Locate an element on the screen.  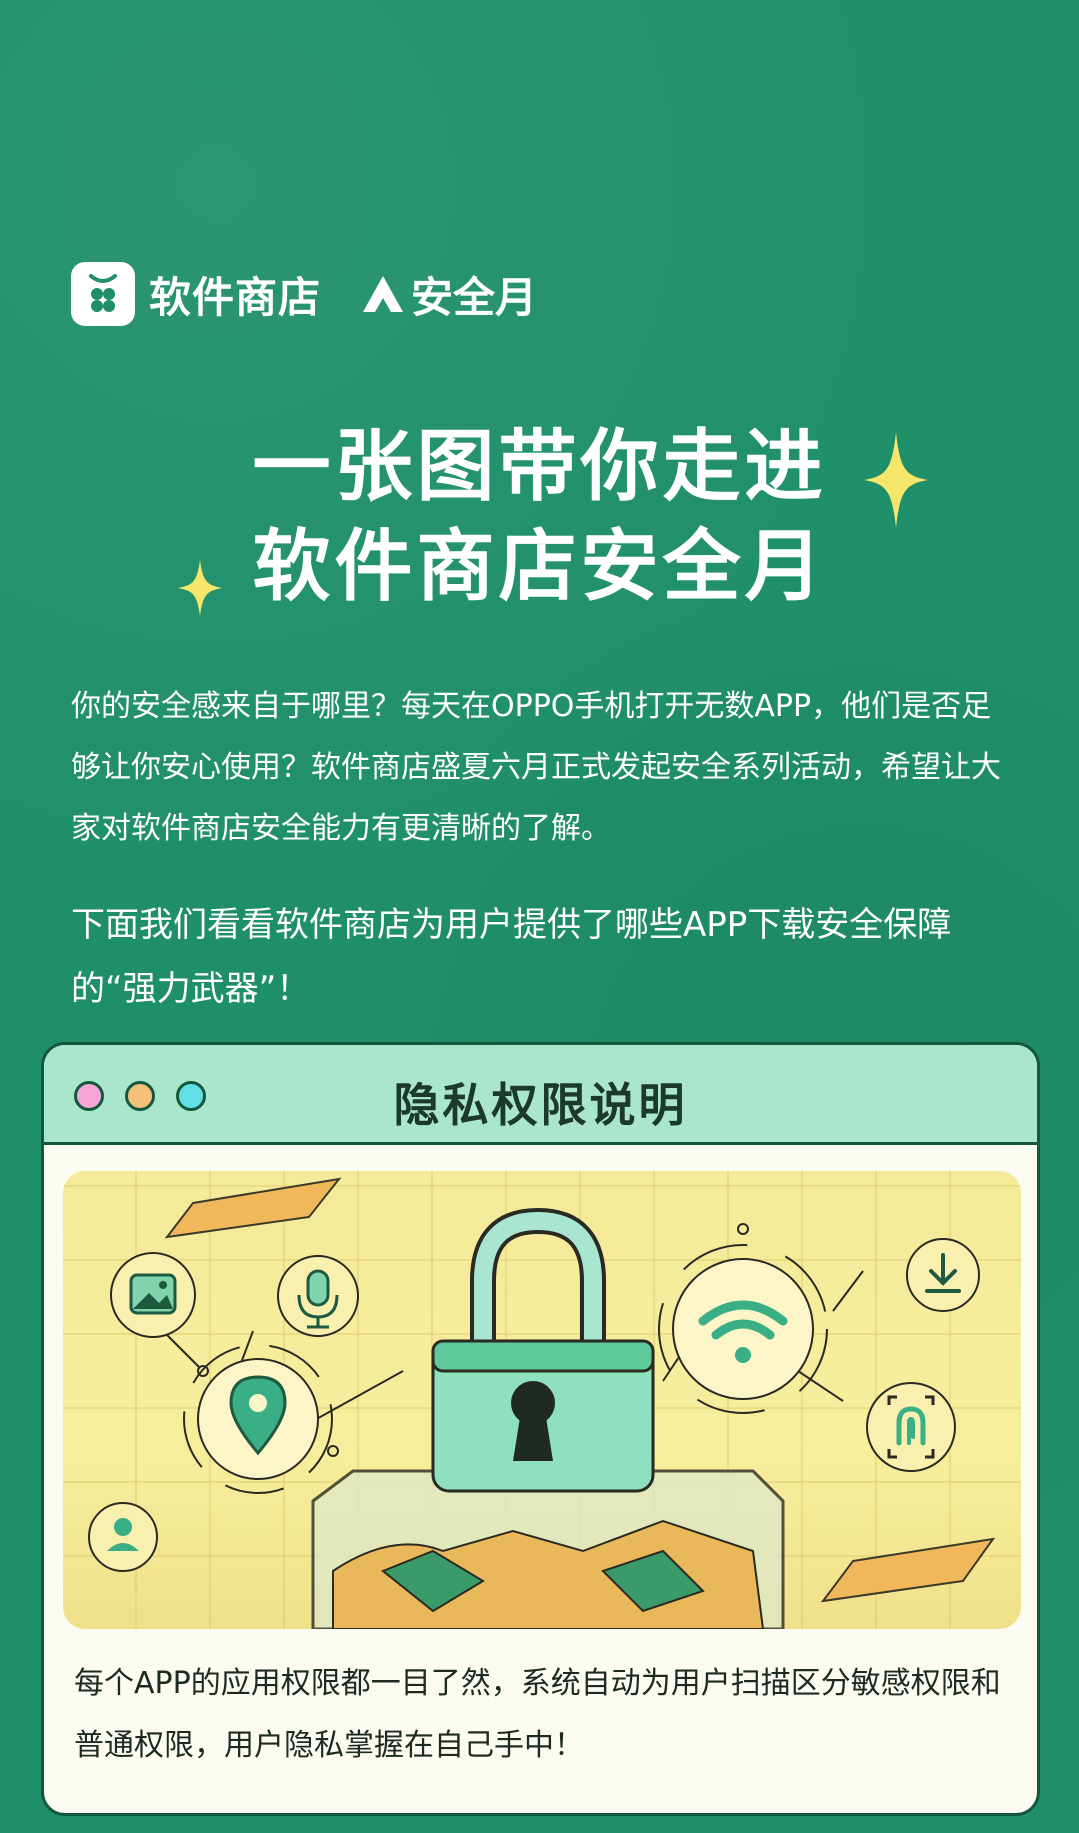
wifi-icon is located at coordinates (743, 1329).